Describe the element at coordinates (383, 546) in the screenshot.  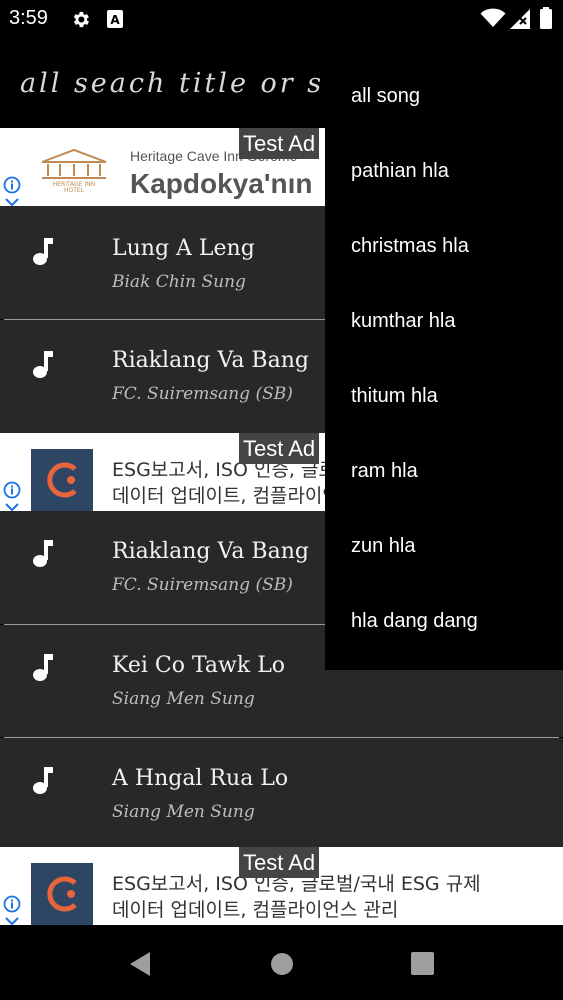
I see `menu-item-zun-hla: zun hla` at that location.